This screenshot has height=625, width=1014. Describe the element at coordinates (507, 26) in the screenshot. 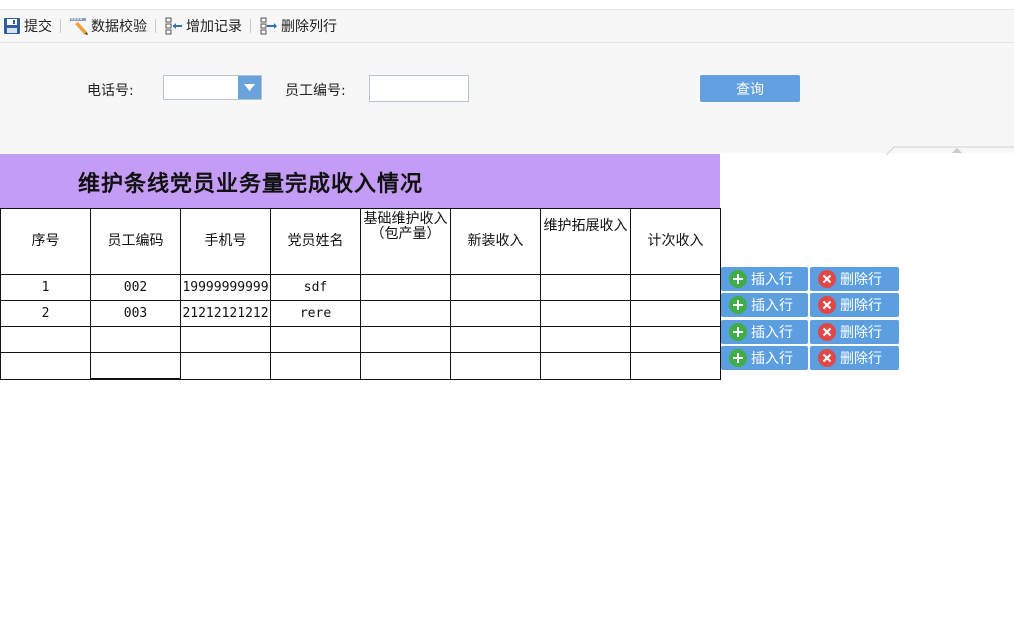

I see `toolbar: 提交 数据校验 增加记录 删除列行` at that location.